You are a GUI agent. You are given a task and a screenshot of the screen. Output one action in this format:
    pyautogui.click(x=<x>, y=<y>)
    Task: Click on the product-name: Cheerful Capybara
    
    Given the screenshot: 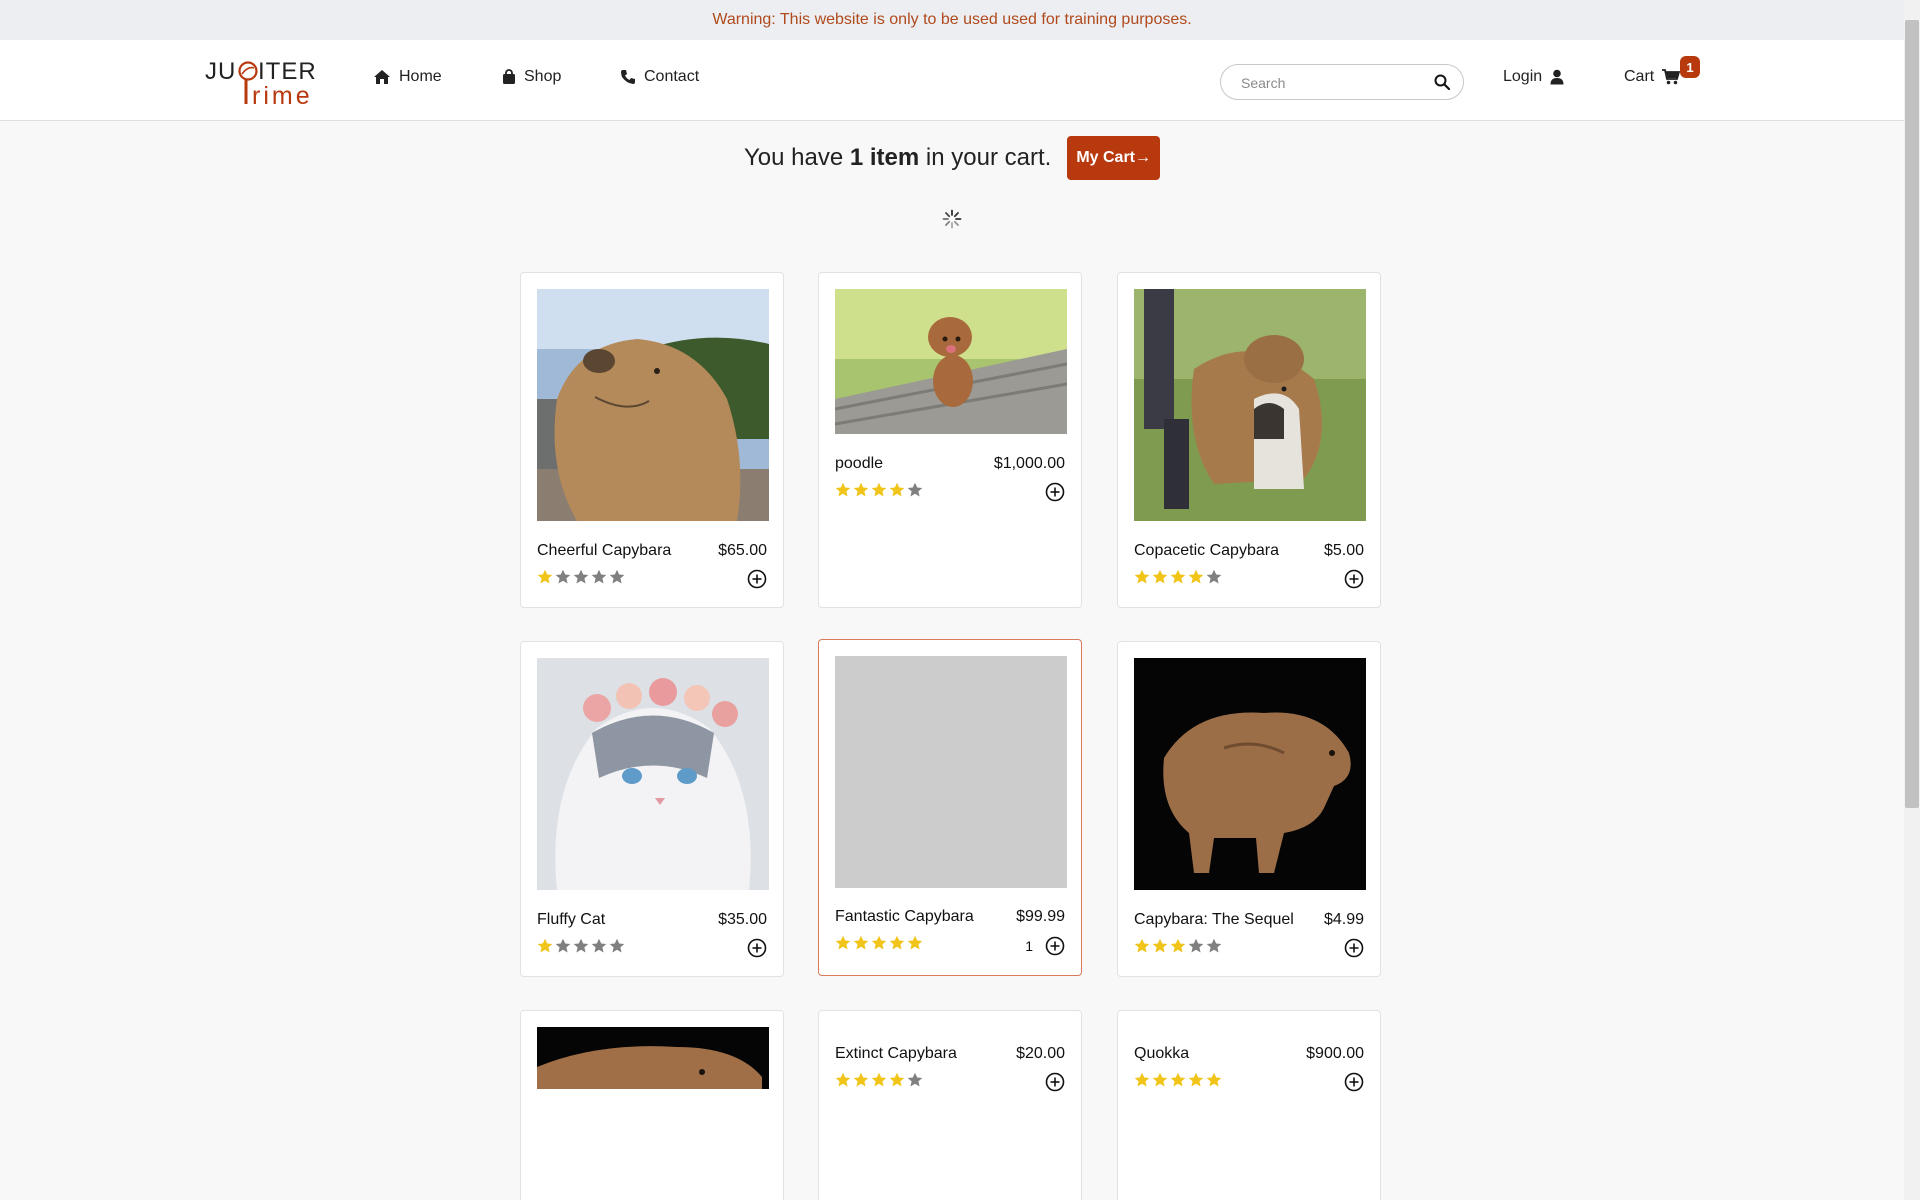 What is the action you would take?
    pyautogui.click(x=604, y=551)
    